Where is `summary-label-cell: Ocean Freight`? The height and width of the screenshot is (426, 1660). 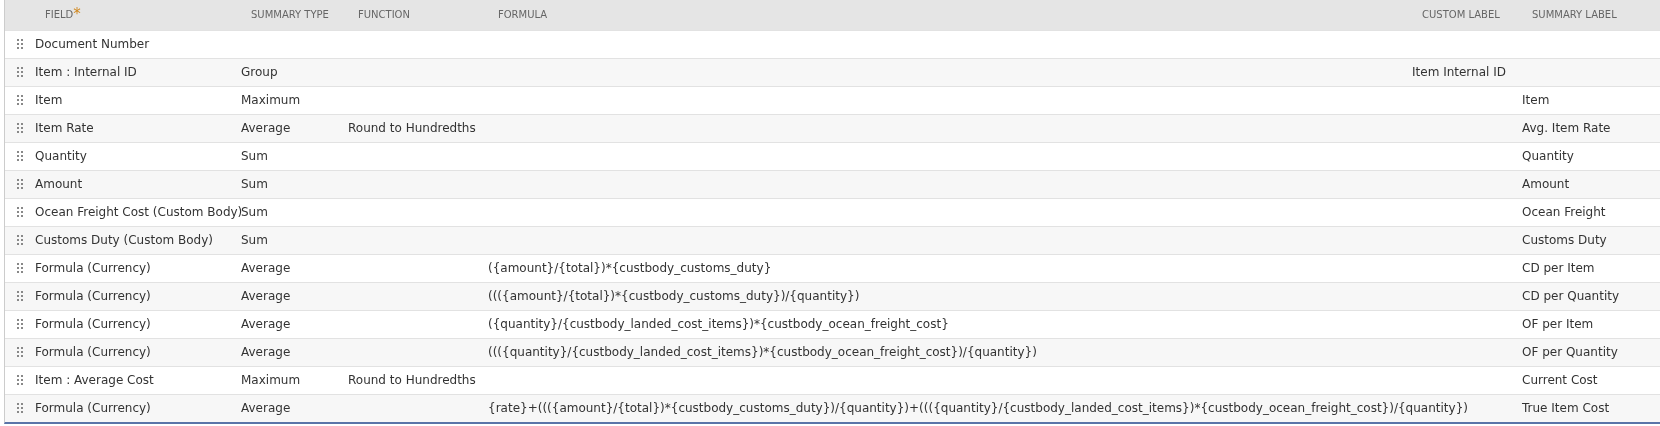 summary-label-cell: Ocean Freight is located at coordinates (1564, 212).